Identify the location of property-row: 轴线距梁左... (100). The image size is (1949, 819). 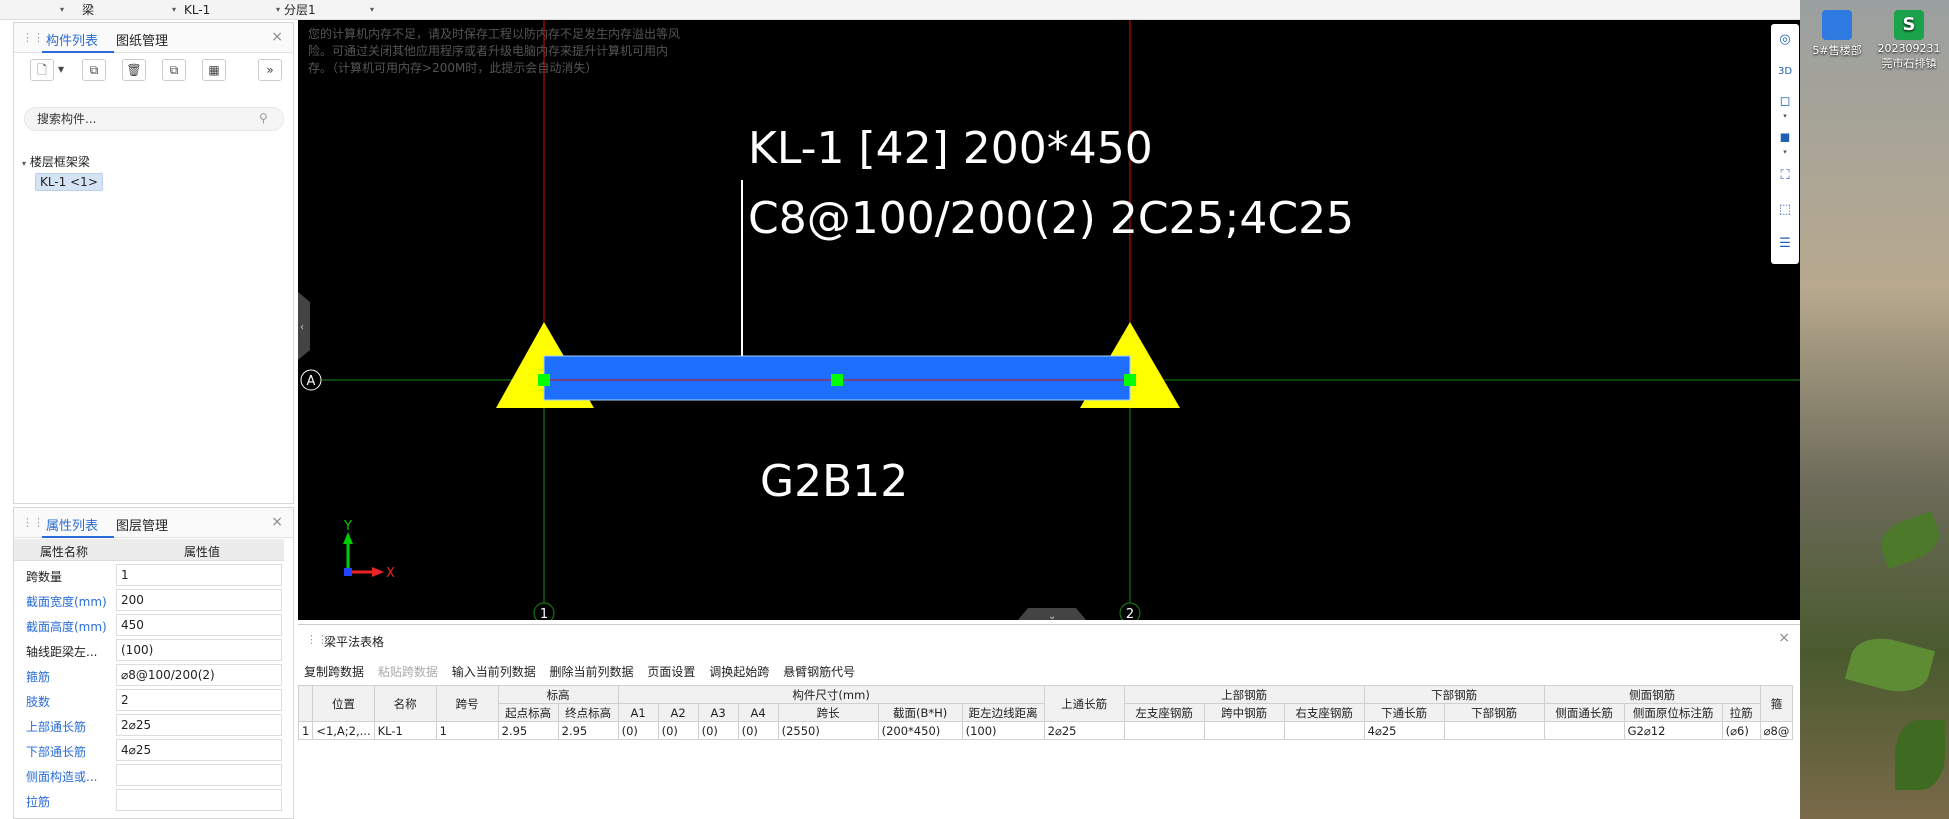
(149, 650).